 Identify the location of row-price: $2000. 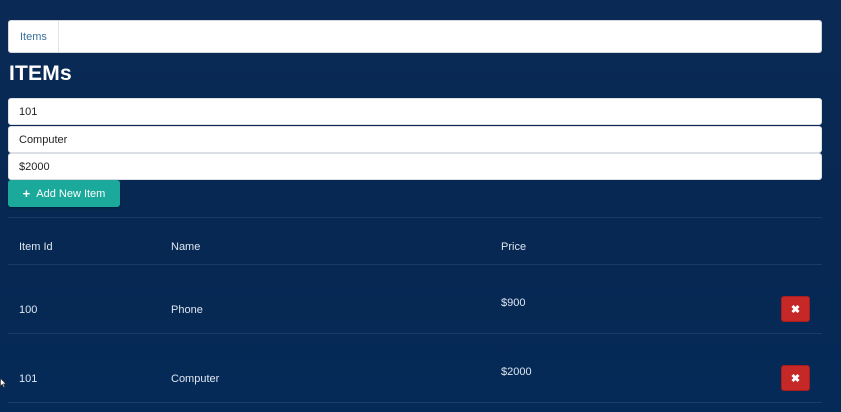
(516, 372).